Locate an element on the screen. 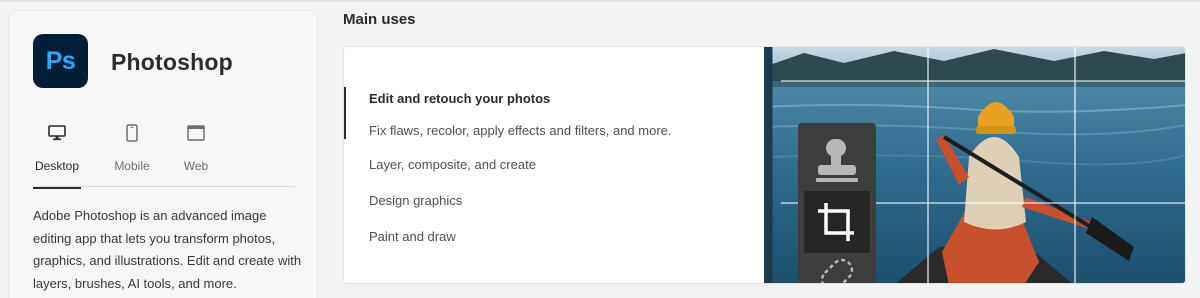  web-icon is located at coordinates (196, 133).